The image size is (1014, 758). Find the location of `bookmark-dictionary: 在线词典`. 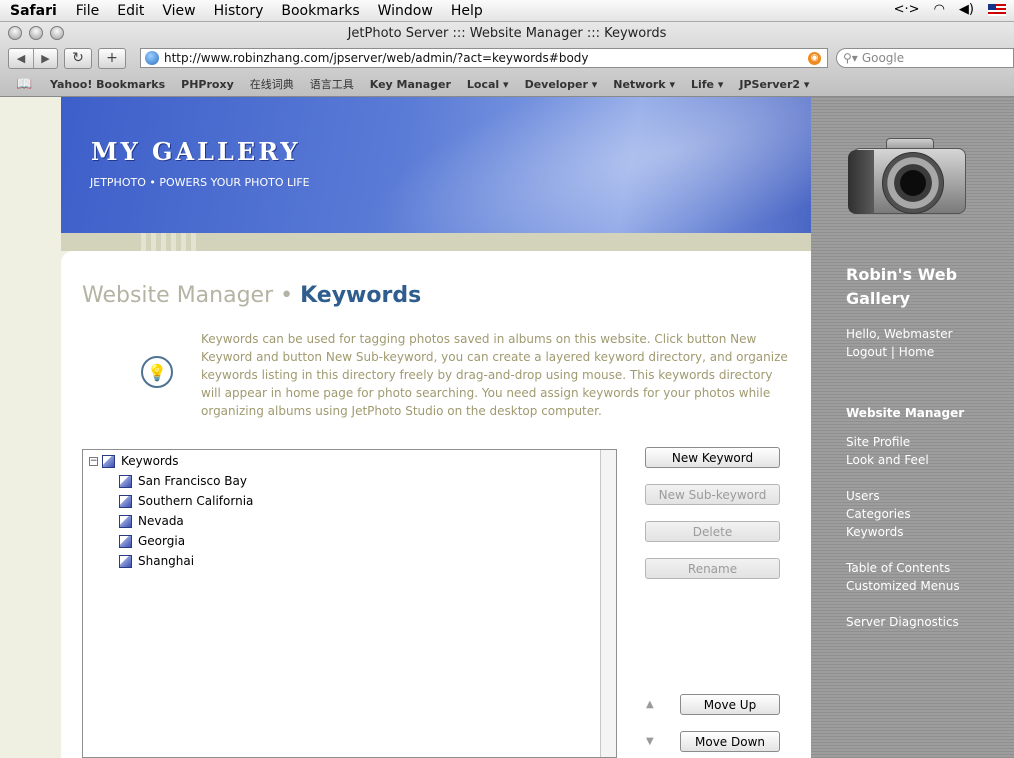

bookmark-dictionary: 在线词典 is located at coordinates (272, 84).